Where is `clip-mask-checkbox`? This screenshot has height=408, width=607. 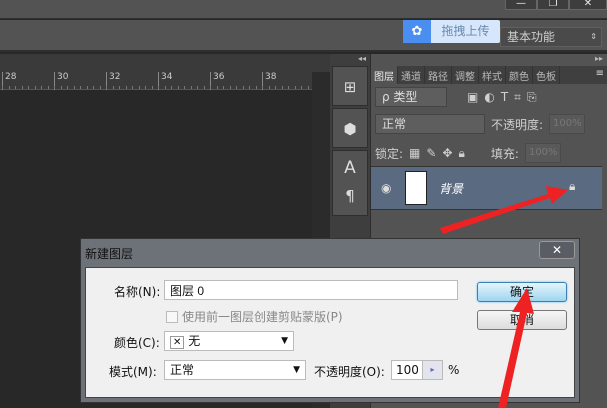 clip-mask-checkbox is located at coordinates (172, 316).